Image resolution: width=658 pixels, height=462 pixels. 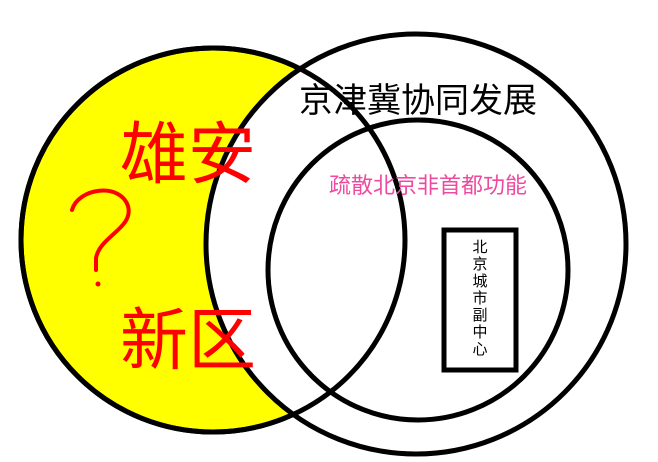 I want to click on sub-center-label-char: 副, so click(x=479, y=315).